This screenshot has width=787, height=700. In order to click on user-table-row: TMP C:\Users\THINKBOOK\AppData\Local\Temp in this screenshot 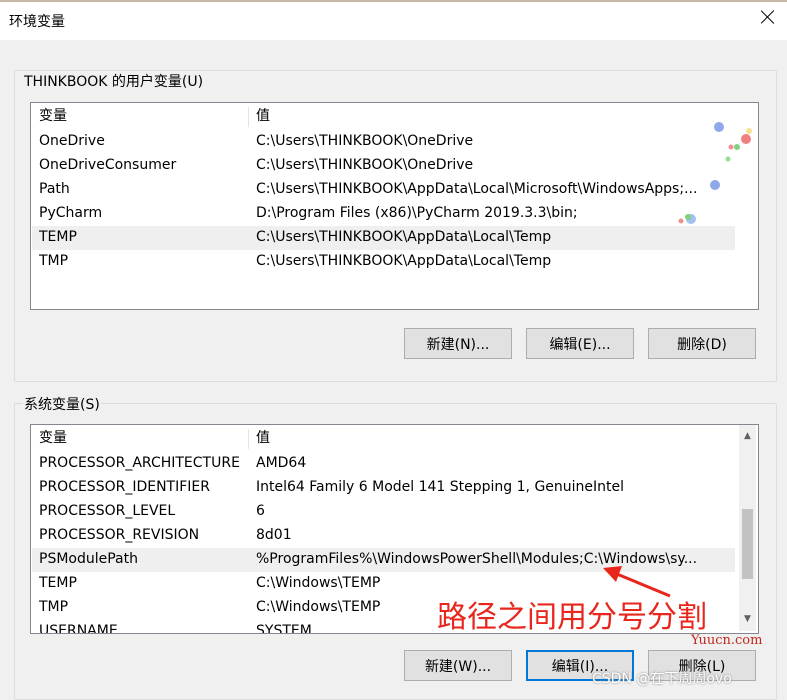, I will do `click(383, 262)`.